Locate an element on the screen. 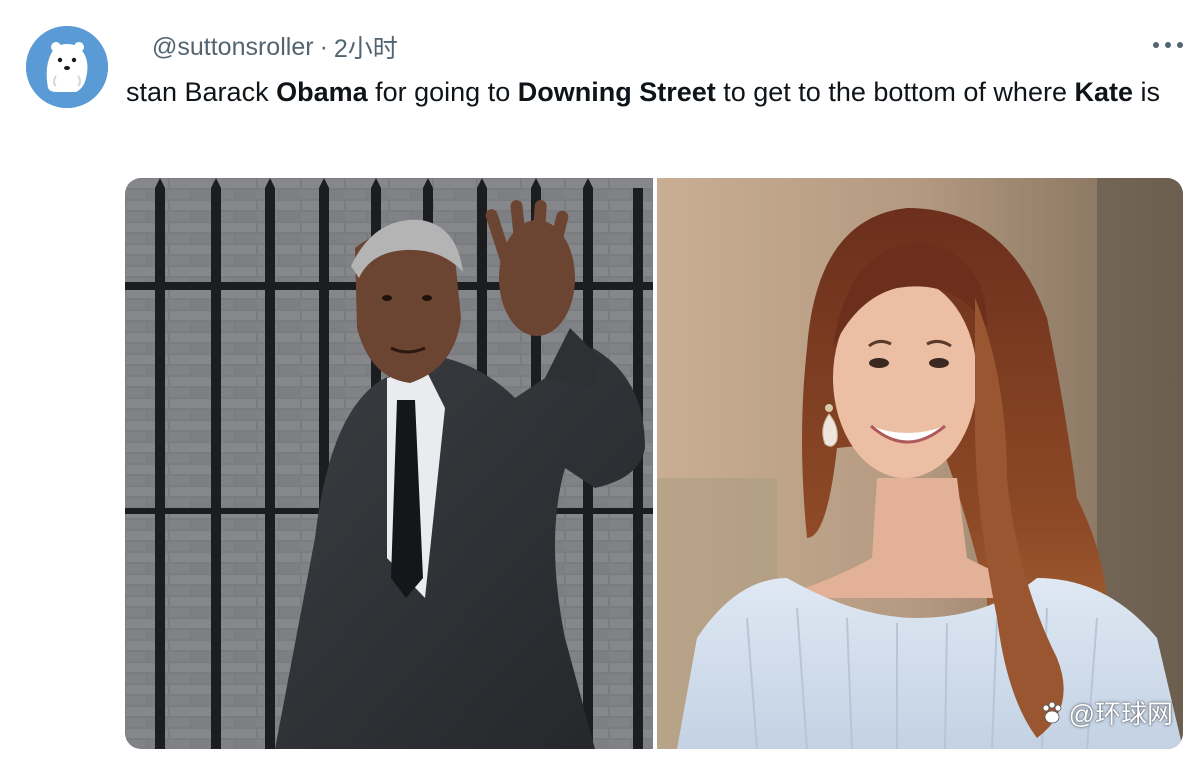 The height and width of the screenshot is (757, 1200). more-options-button is located at coordinates (1168, 45).